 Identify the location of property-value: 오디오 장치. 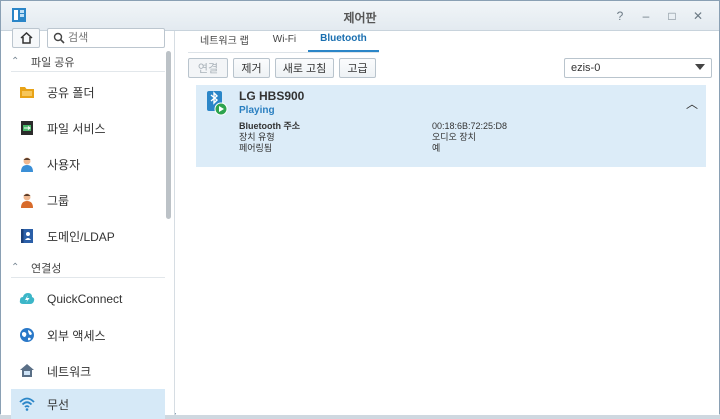
(454, 137).